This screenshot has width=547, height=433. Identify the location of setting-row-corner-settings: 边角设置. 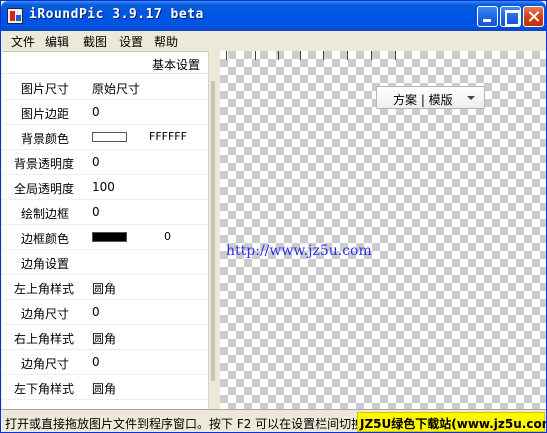
(105, 262).